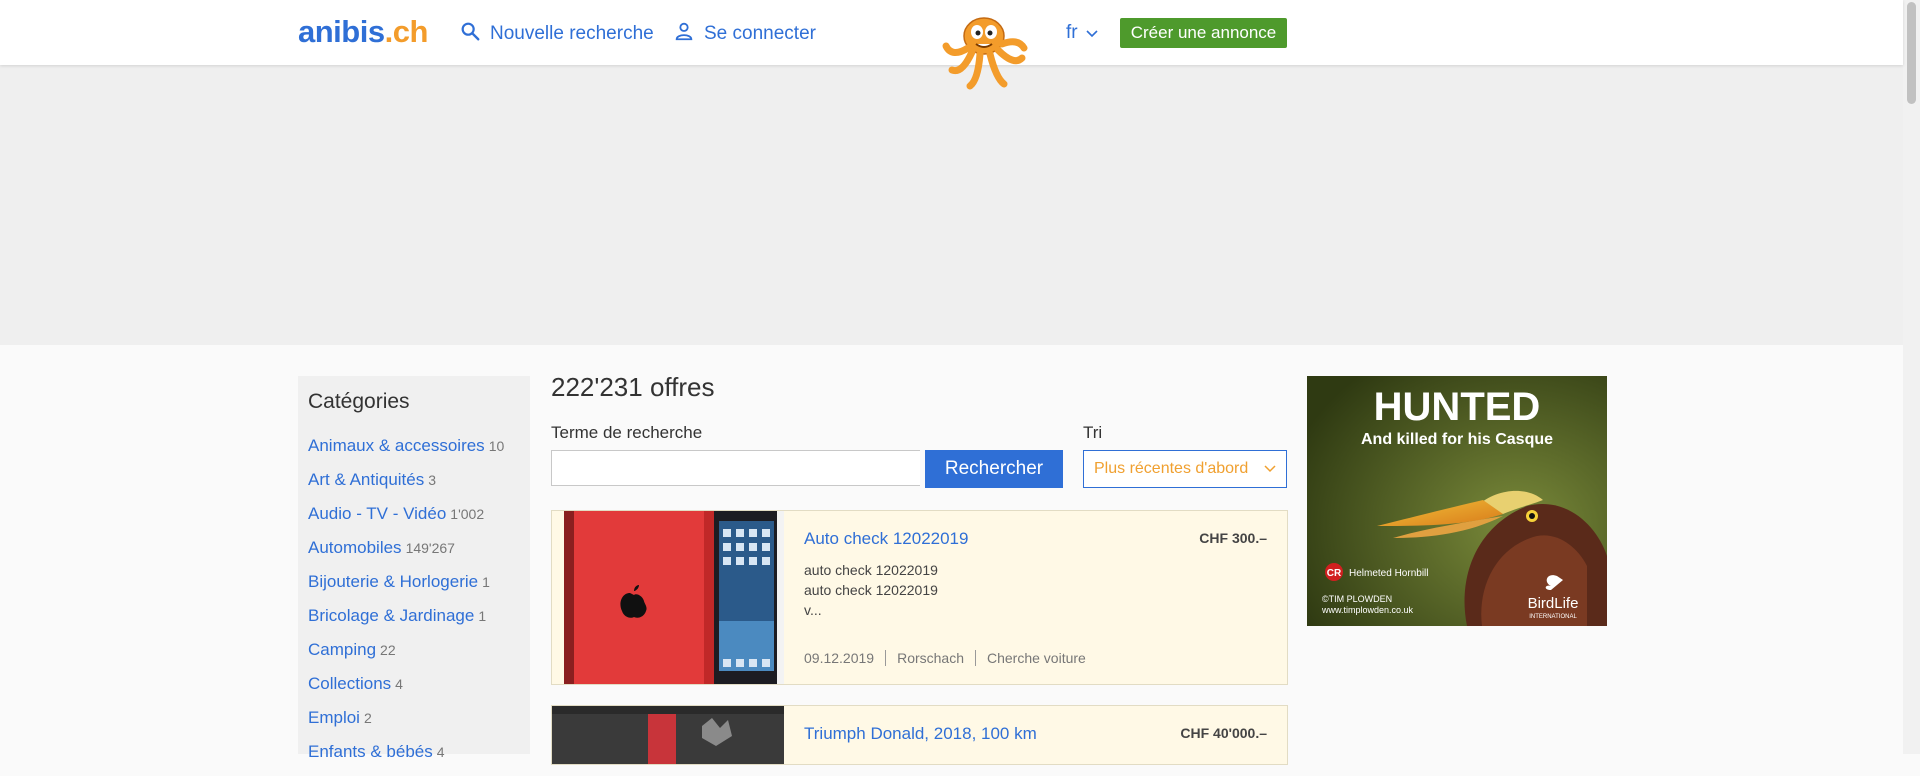 This screenshot has height=776, width=1920. What do you see at coordinates (388, 650) in the screenshot?
I see `category-count: 22` at bounding box center [388, 650].